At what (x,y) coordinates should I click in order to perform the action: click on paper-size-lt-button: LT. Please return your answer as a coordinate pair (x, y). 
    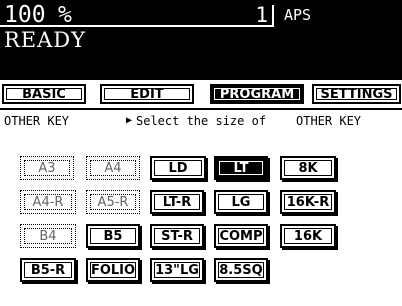
    Looking at the image, I should click on (241, 168).